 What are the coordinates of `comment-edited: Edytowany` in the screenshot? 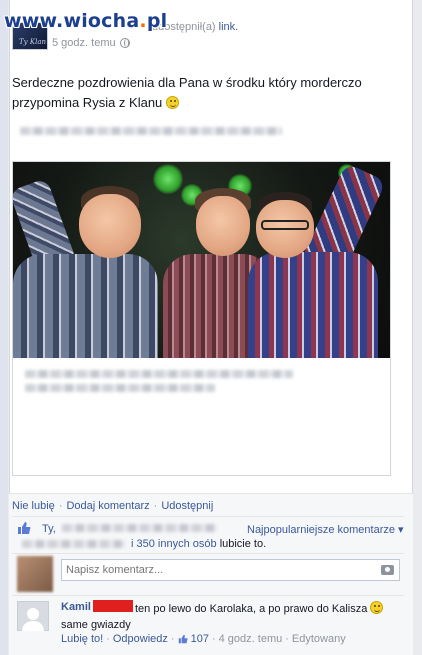 It's located at (319, 639).